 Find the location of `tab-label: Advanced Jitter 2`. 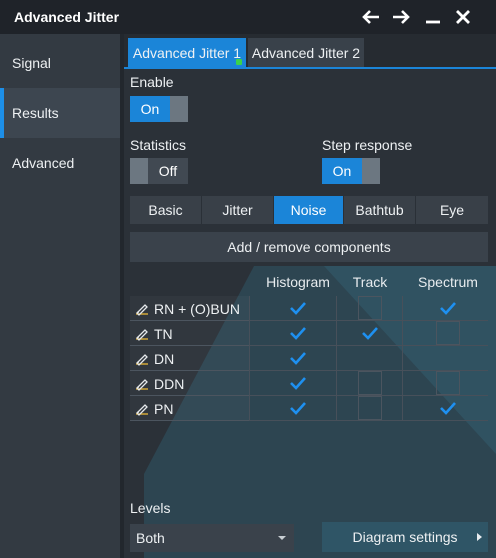

tab-label: Advanced Jitter 2 is located at coordinates (306, 53).